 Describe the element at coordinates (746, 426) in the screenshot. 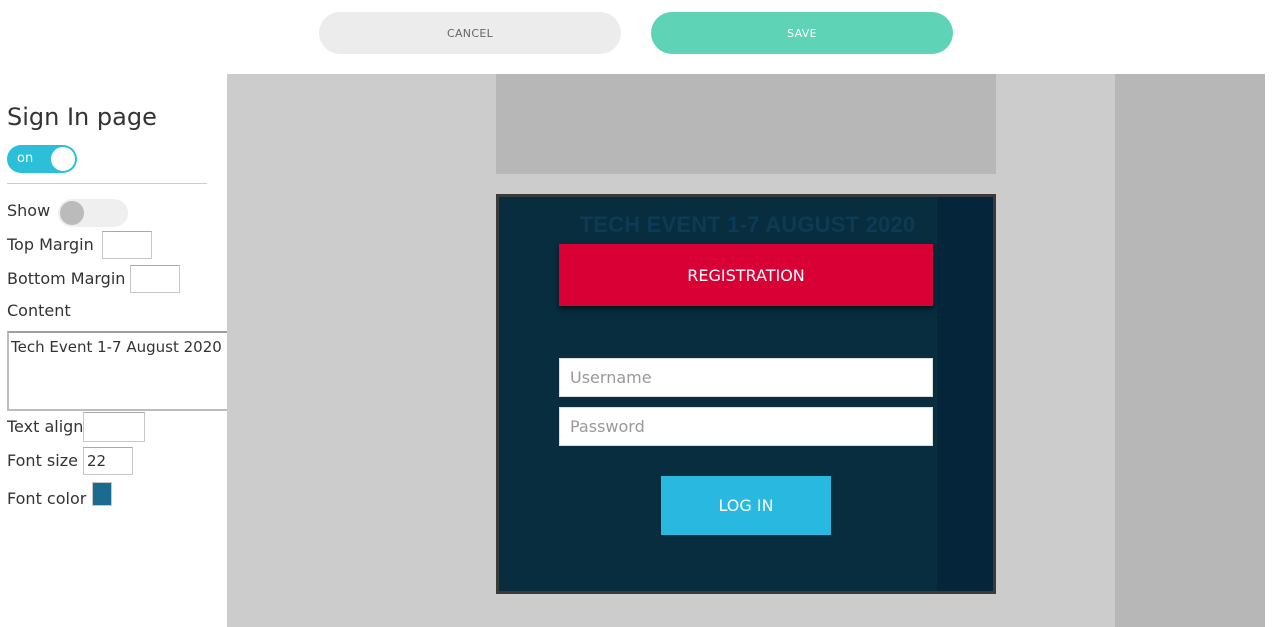

I see `password-input` at that location.